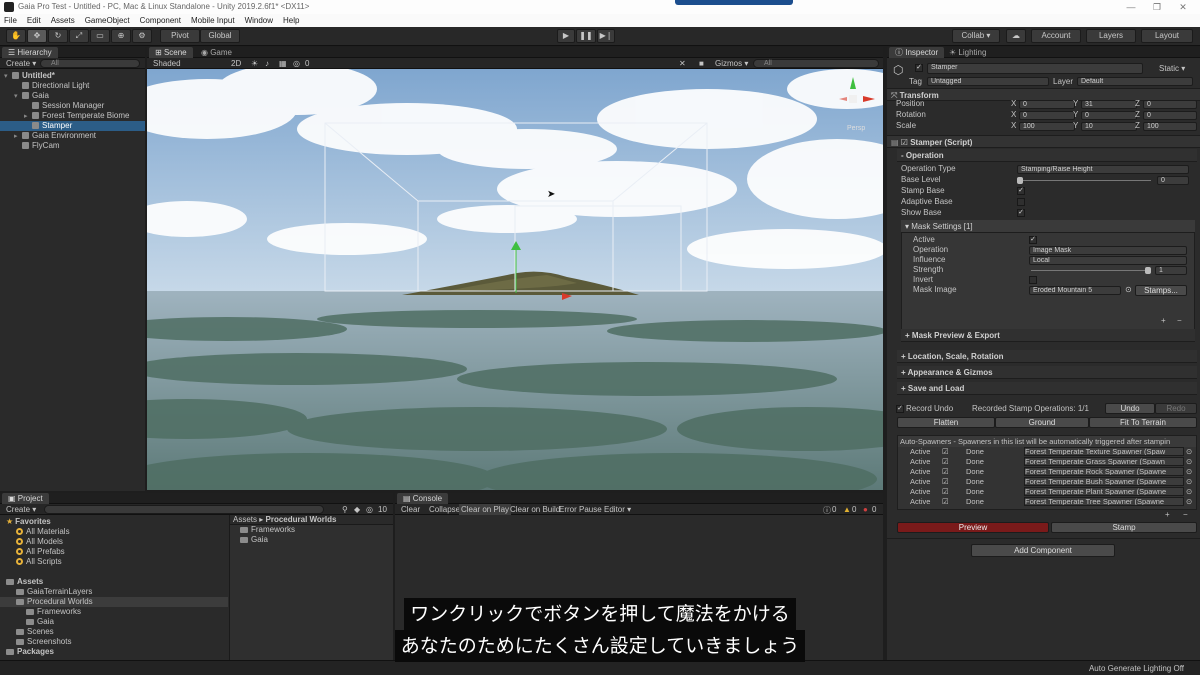 Image resolution: width=1200 pixels, height=675 pixels. I want to click on rotation-x-field: 0, so click(1047, 115).